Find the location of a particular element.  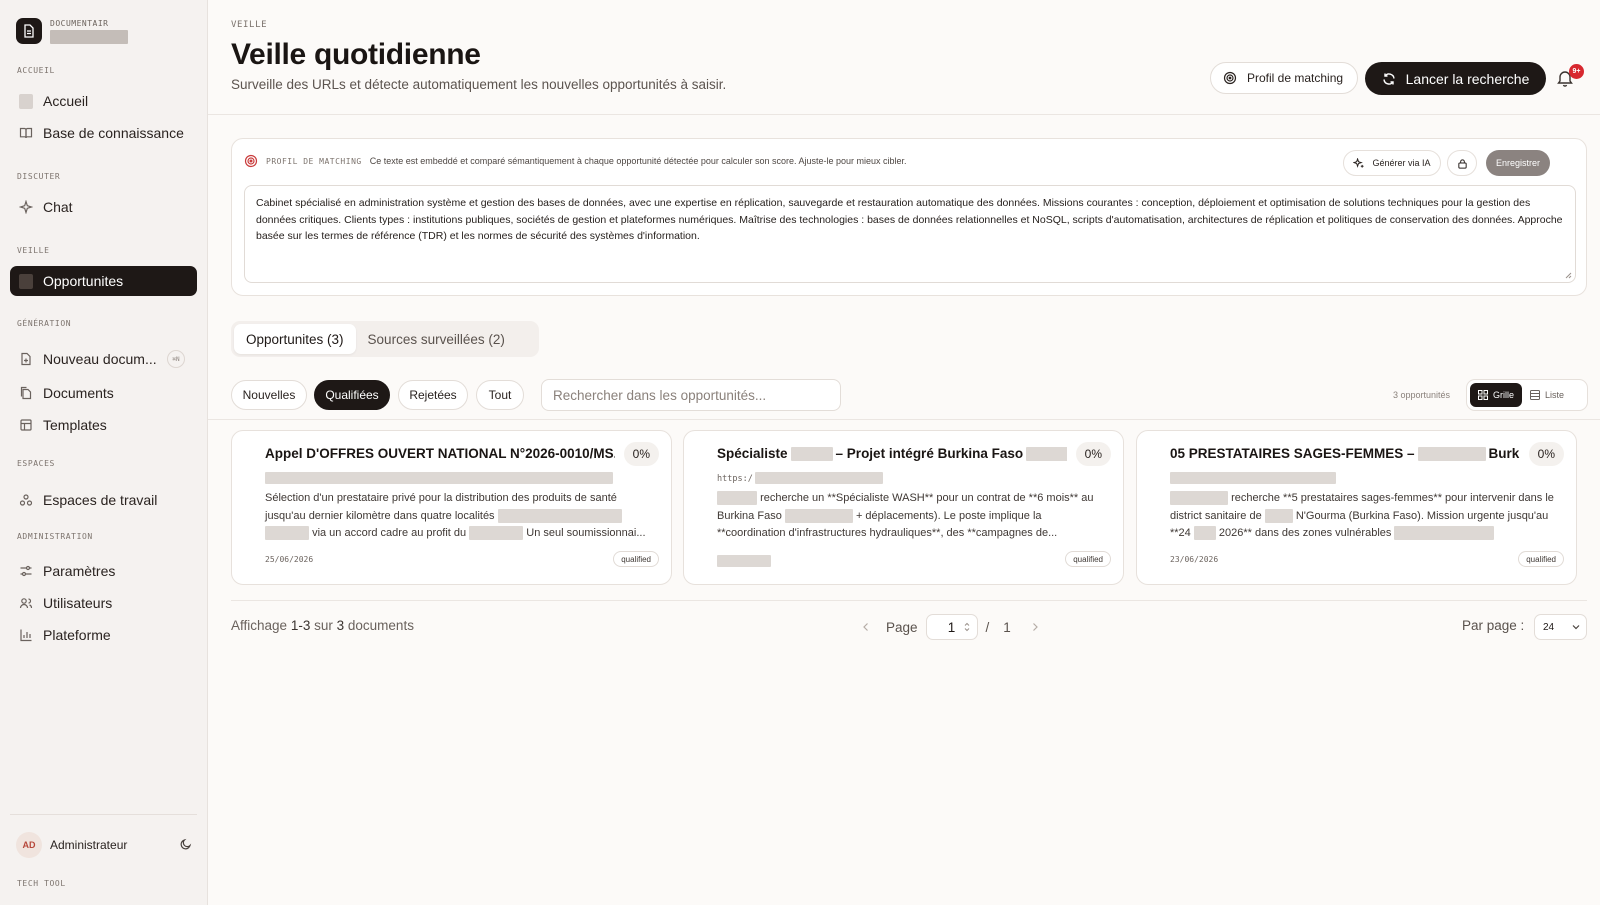

sidebar-item-base-de-connaissance: Base de connaissance is located at coordinates (103, 133).